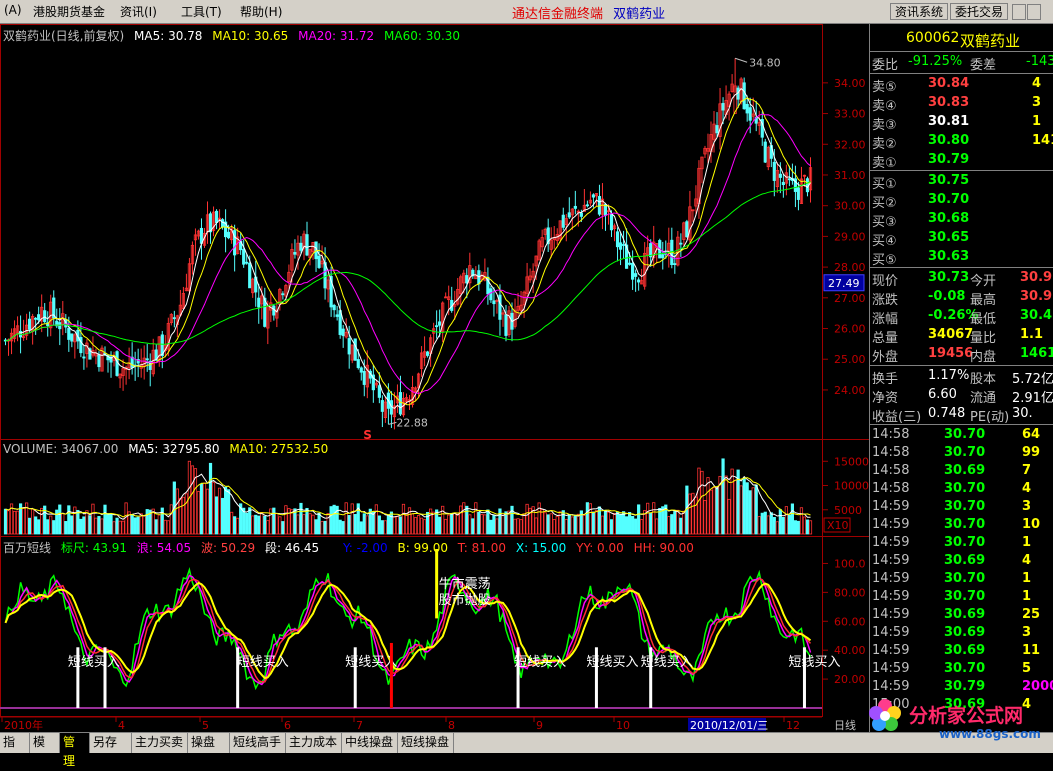  I want to click on volume-unit-label: X10, so click(838, 525).